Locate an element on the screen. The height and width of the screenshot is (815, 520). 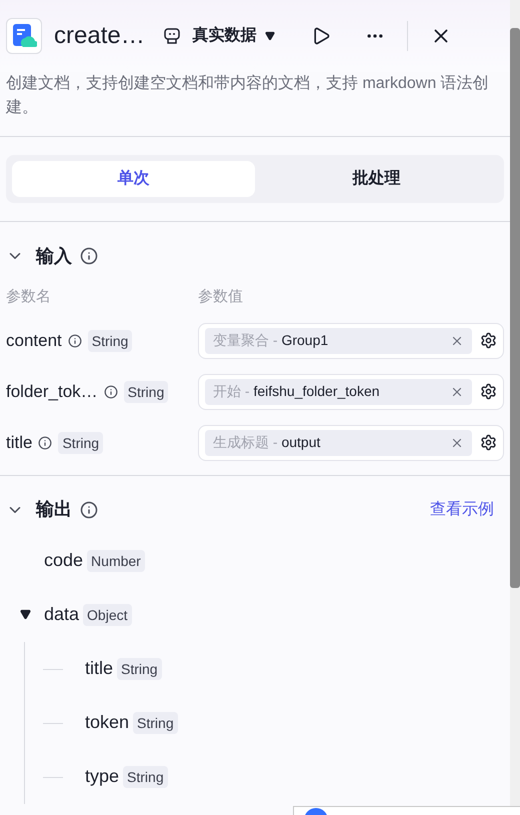
data-source-dropdown: 真实数据 is located at coordinates (233, 36).